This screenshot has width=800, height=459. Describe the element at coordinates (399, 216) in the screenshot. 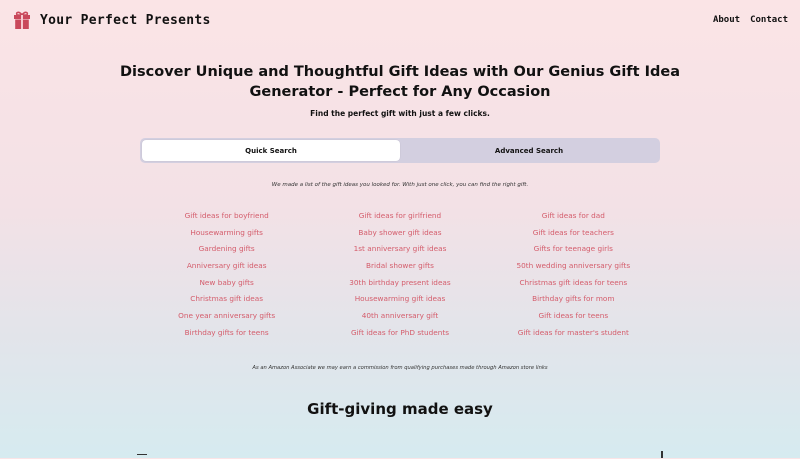

I see `gift-idea-link: Gift ideas for girlfriend` at that location.